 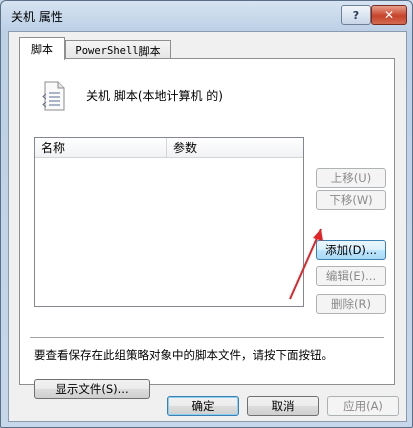 I want to click on move-down-button: 下移(W), so click(x=351, y=200).